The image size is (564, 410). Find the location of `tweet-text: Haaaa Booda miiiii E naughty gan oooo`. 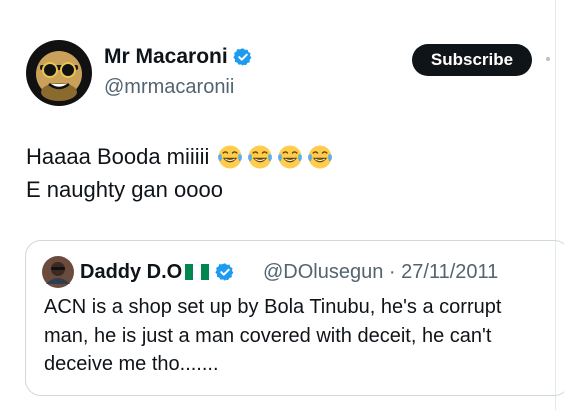

tweet-text: Haaaa Booda miiiii E naughty gan oooo is located at coordinates (179, 173).